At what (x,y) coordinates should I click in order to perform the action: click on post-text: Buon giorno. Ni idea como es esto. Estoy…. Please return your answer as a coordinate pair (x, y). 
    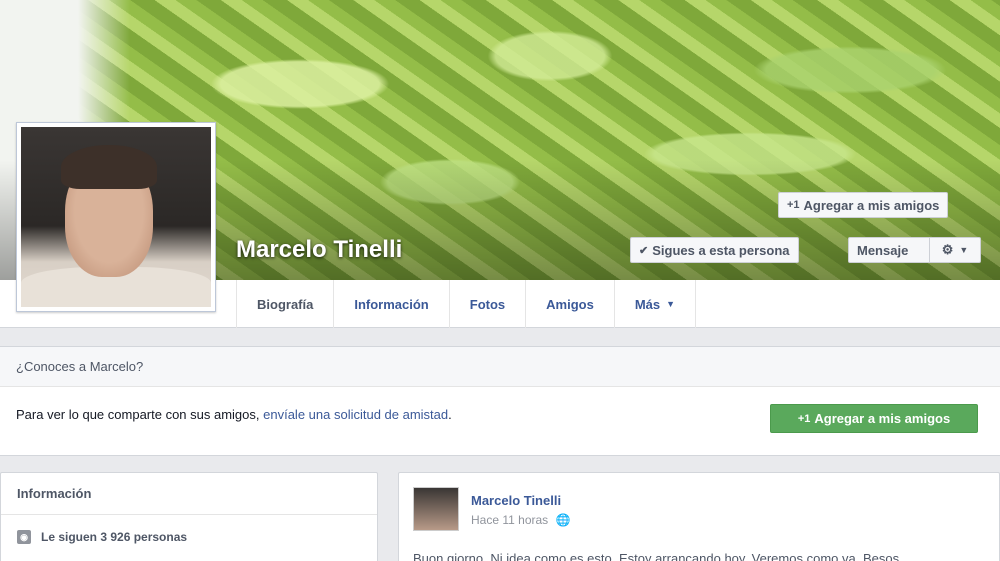
    Looking at the image, I should click on (656, 556).